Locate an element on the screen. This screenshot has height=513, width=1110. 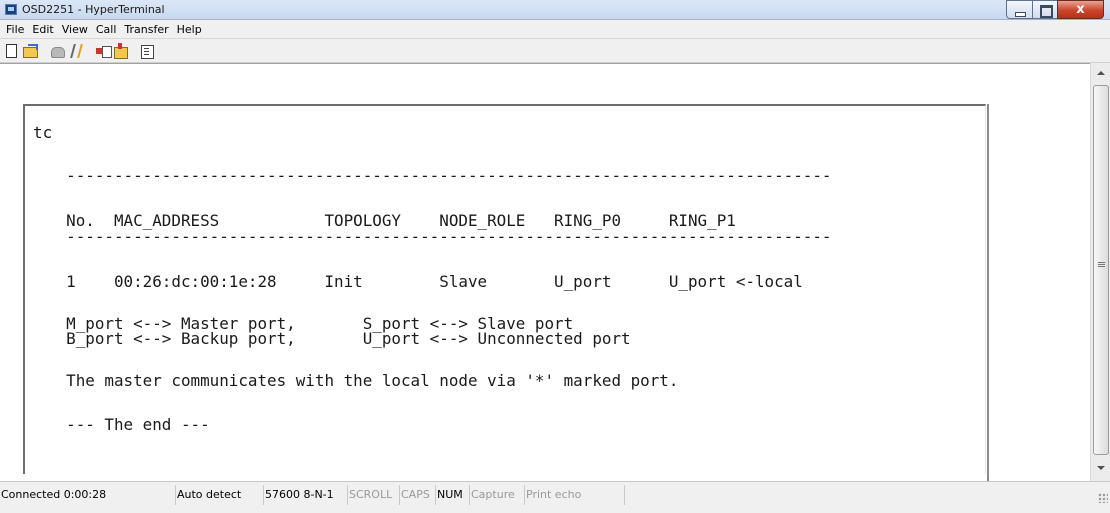
properties-icon is located at coordinates (147, 51).